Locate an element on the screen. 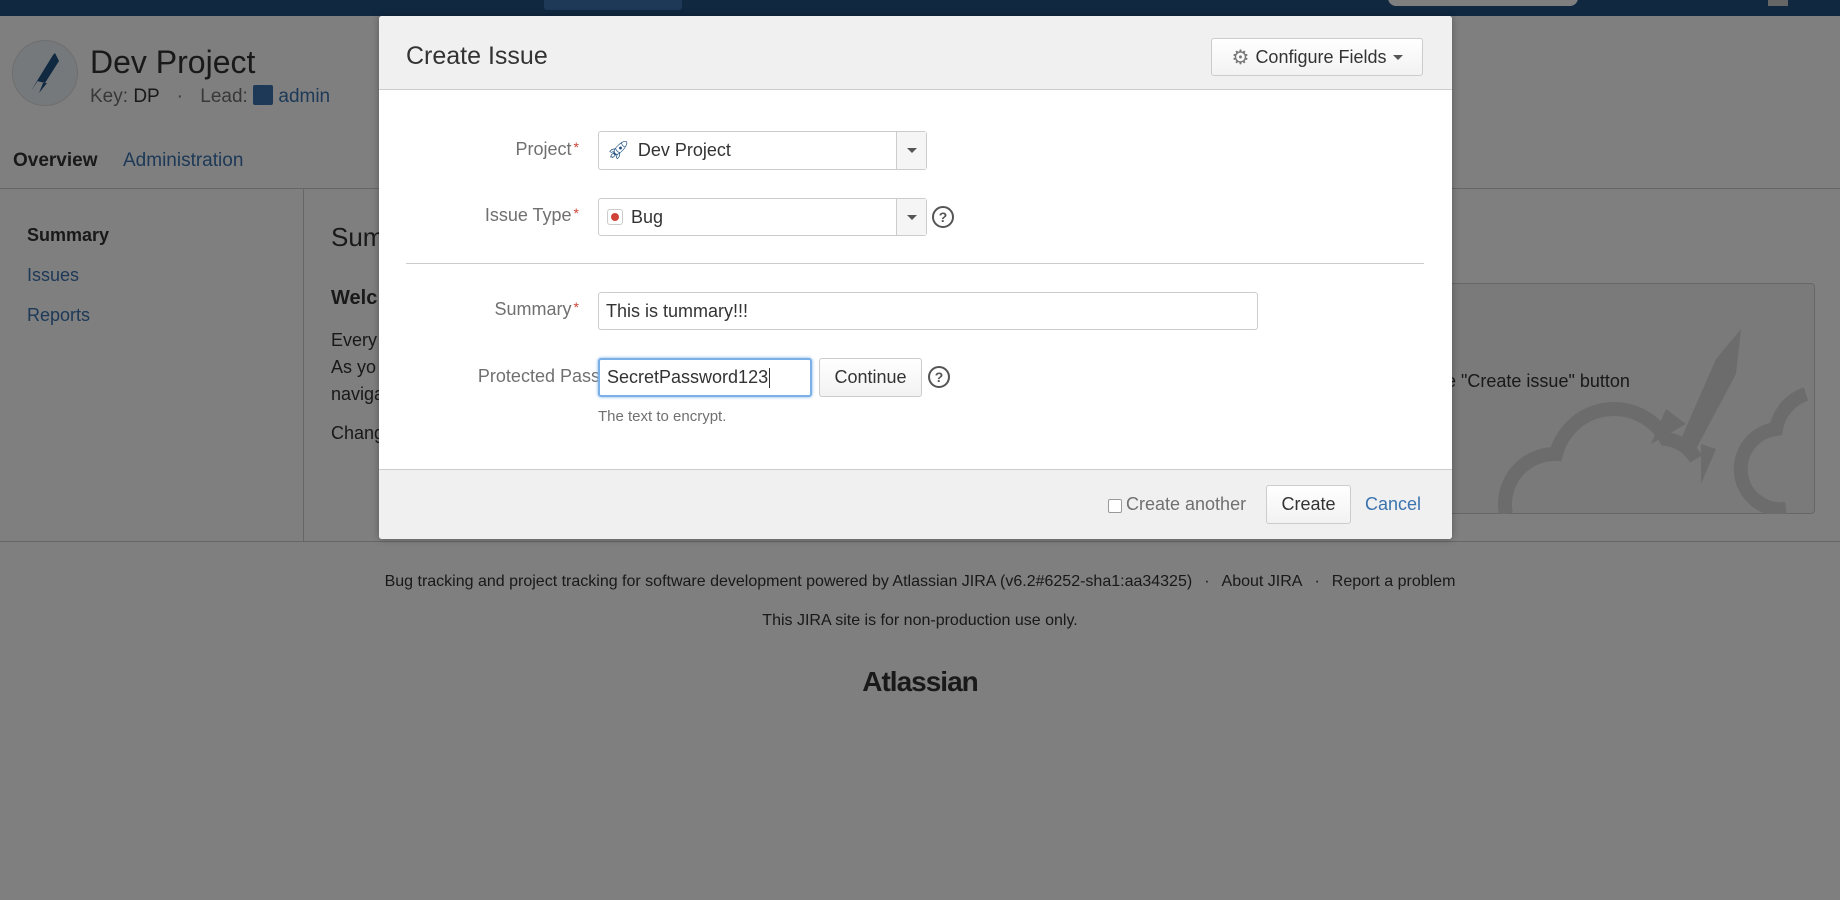  gear-icon: ⚙ is located at coordinates (1240, 57).